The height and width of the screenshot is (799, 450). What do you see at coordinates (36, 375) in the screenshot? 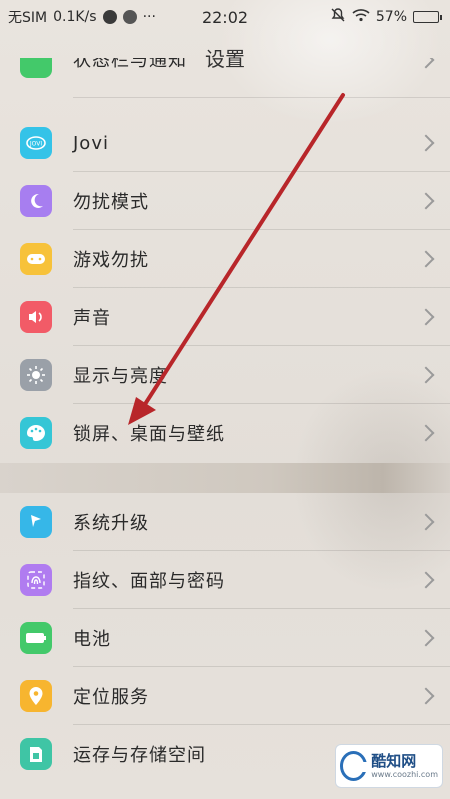
I see `sun-icon` at bounding box center [36, 375].